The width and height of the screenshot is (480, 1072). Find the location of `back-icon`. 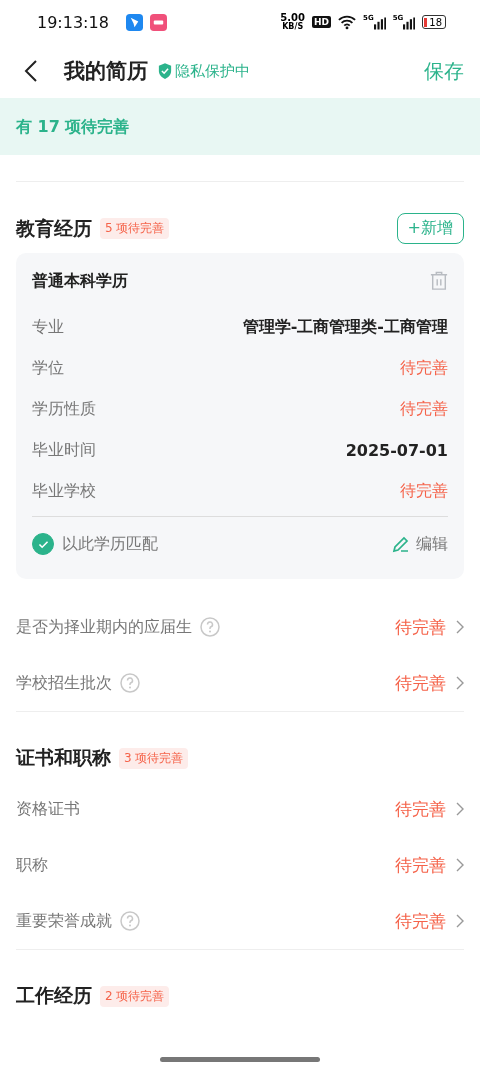

back-icon is located at coordinates (31, 71).